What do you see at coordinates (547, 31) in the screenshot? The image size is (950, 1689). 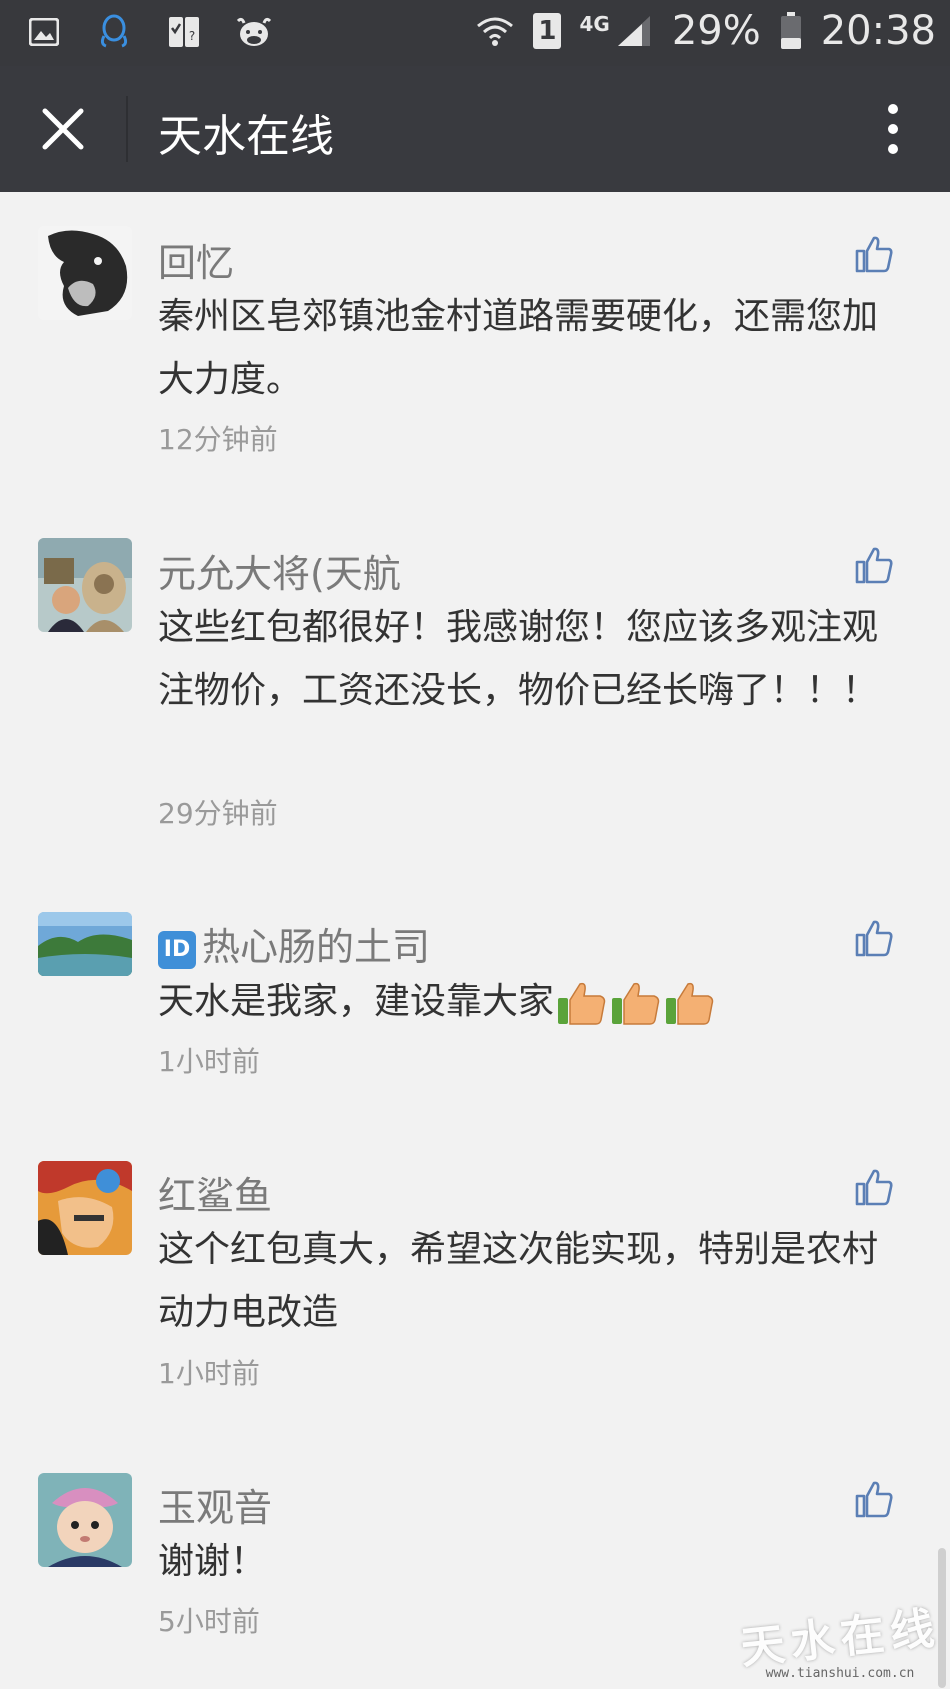 I see `sim-slot-badge: 1` at bounding box center [547, 31].